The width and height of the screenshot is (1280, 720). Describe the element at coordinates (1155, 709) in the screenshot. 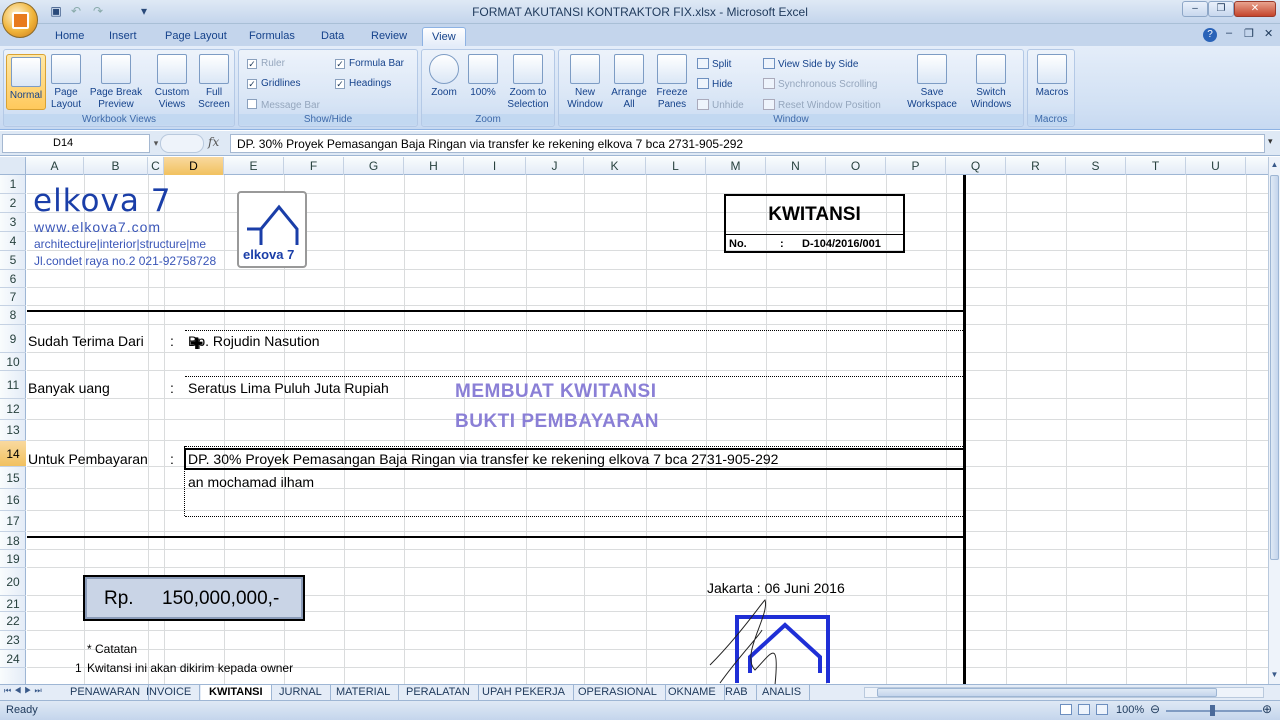

I see `zoom-out-icon: ⊖` at that location.